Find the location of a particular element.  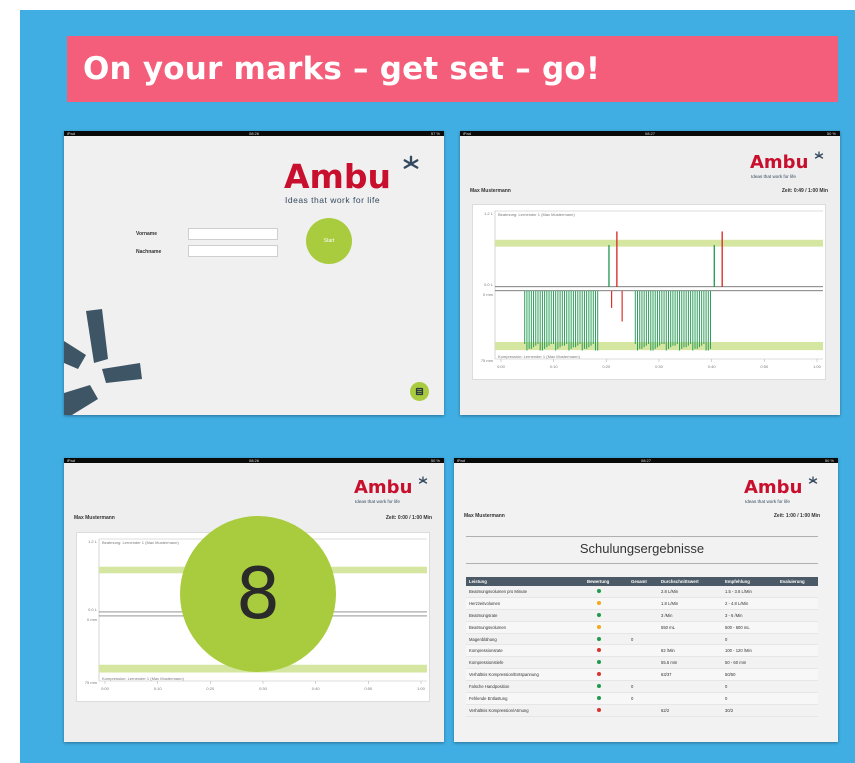

cell-name: Beatmungsvolumen is located at coordinates (525, 627).